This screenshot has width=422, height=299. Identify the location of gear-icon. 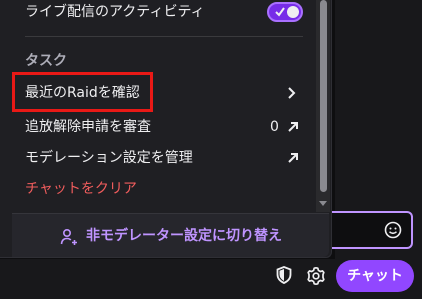
(316, 276).